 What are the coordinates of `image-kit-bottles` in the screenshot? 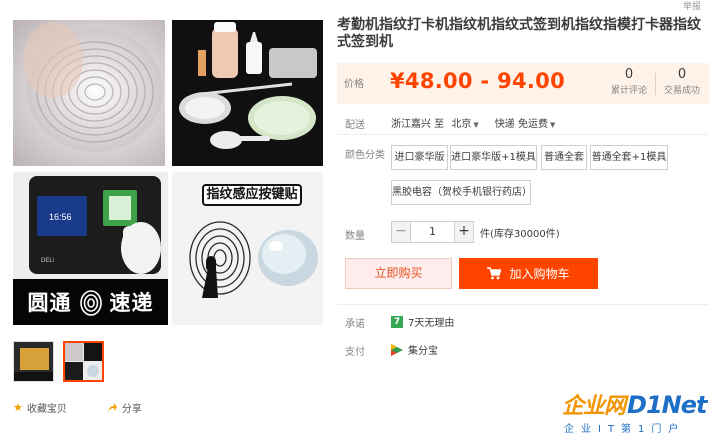 It's located at (247, 93).